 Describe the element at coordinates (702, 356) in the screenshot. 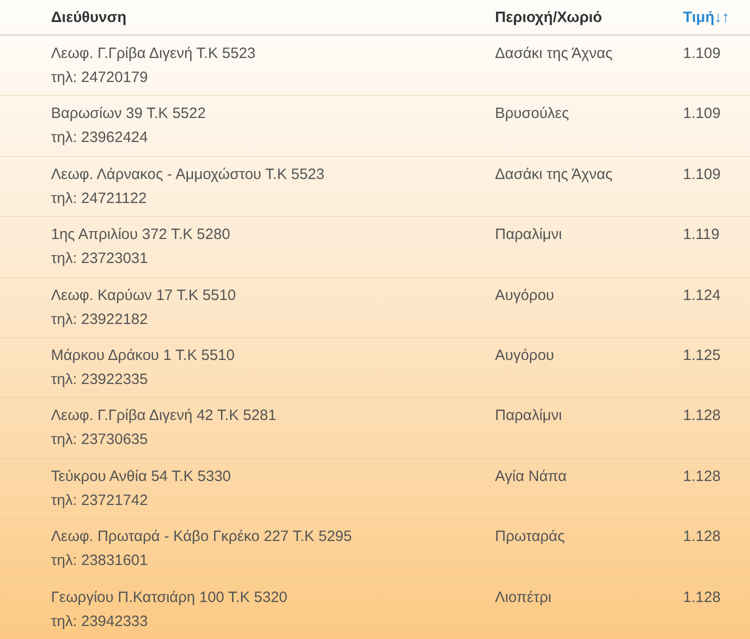

I see `price-text: 1.125` at that location.